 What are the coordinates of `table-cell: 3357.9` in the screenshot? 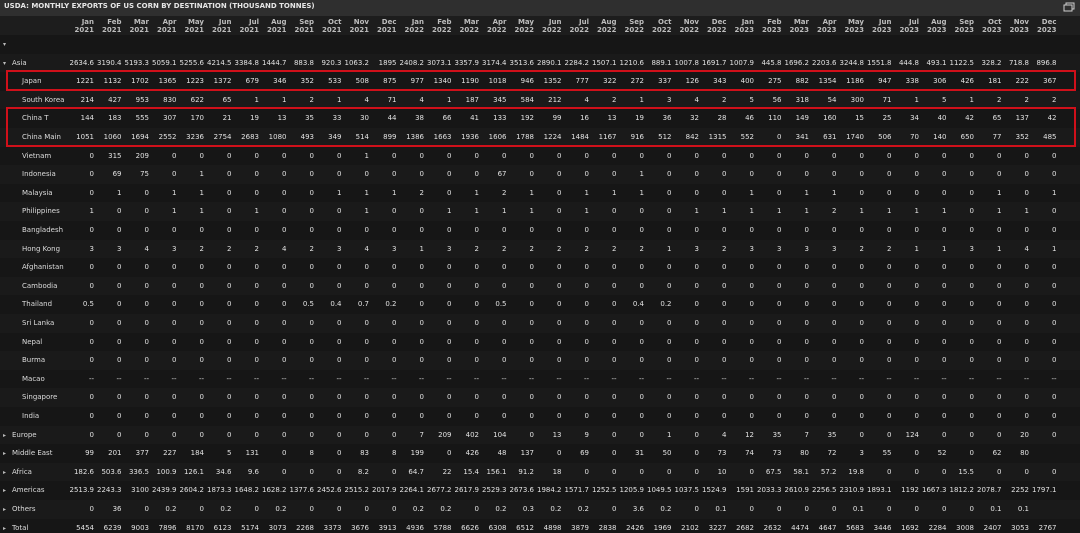 It's located at (467, 62).